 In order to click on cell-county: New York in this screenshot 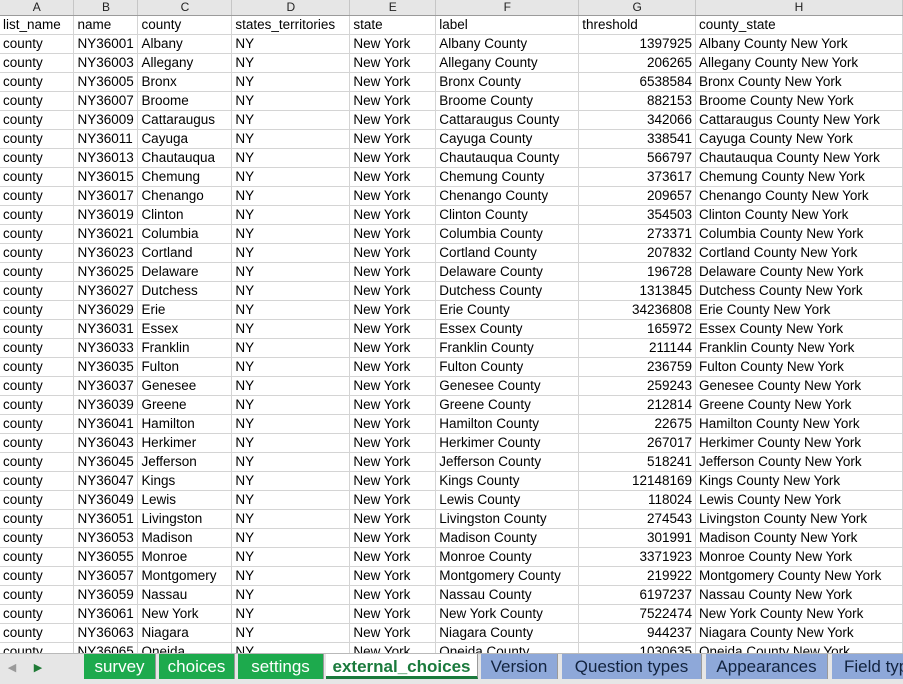, I will do `click(185, 614)`.